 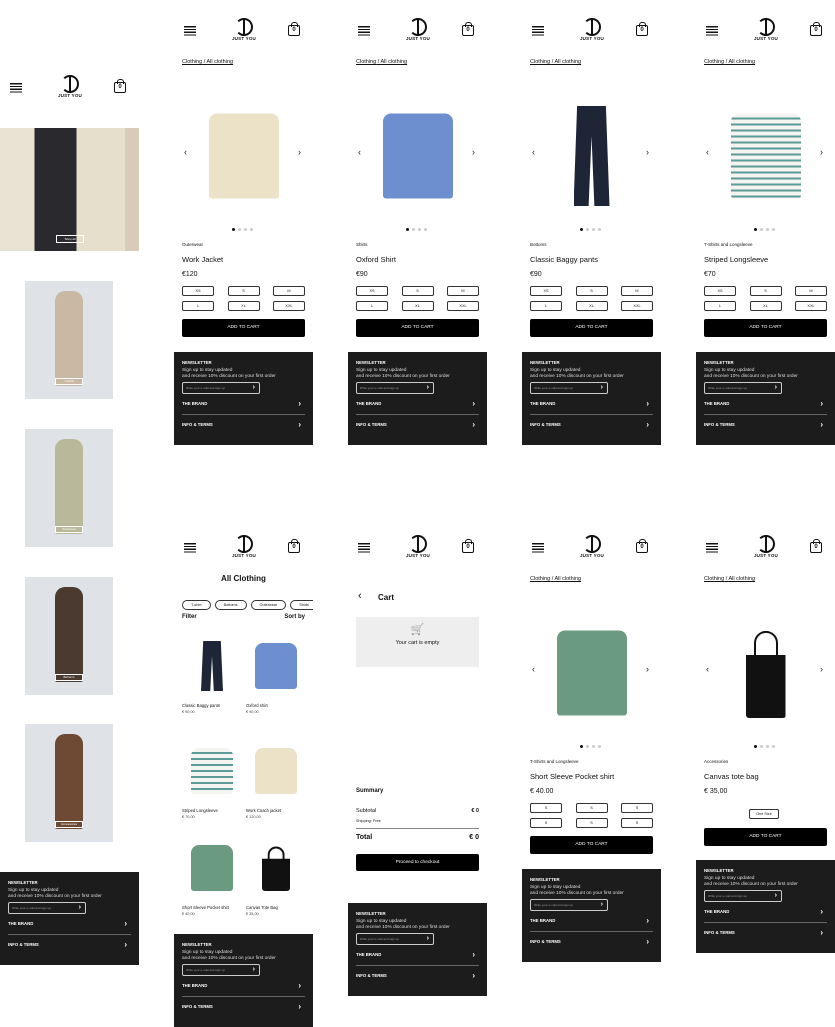 What do you see at coordinates (301, 605) in the screenshot?
I see `category-chip: Shirts` at bounding box center [301, 605].